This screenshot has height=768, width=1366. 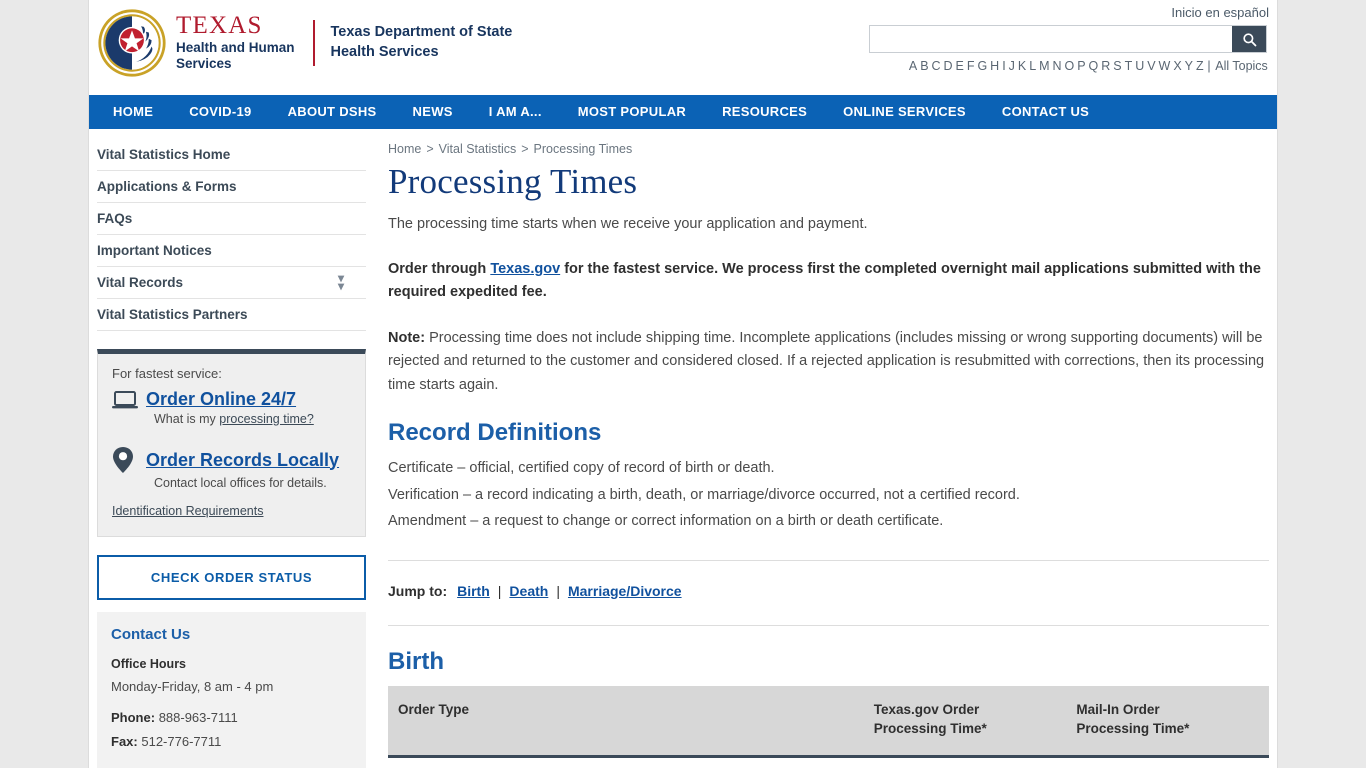 I want to click on alpha-link-g: G, so click(x=982, y=66).